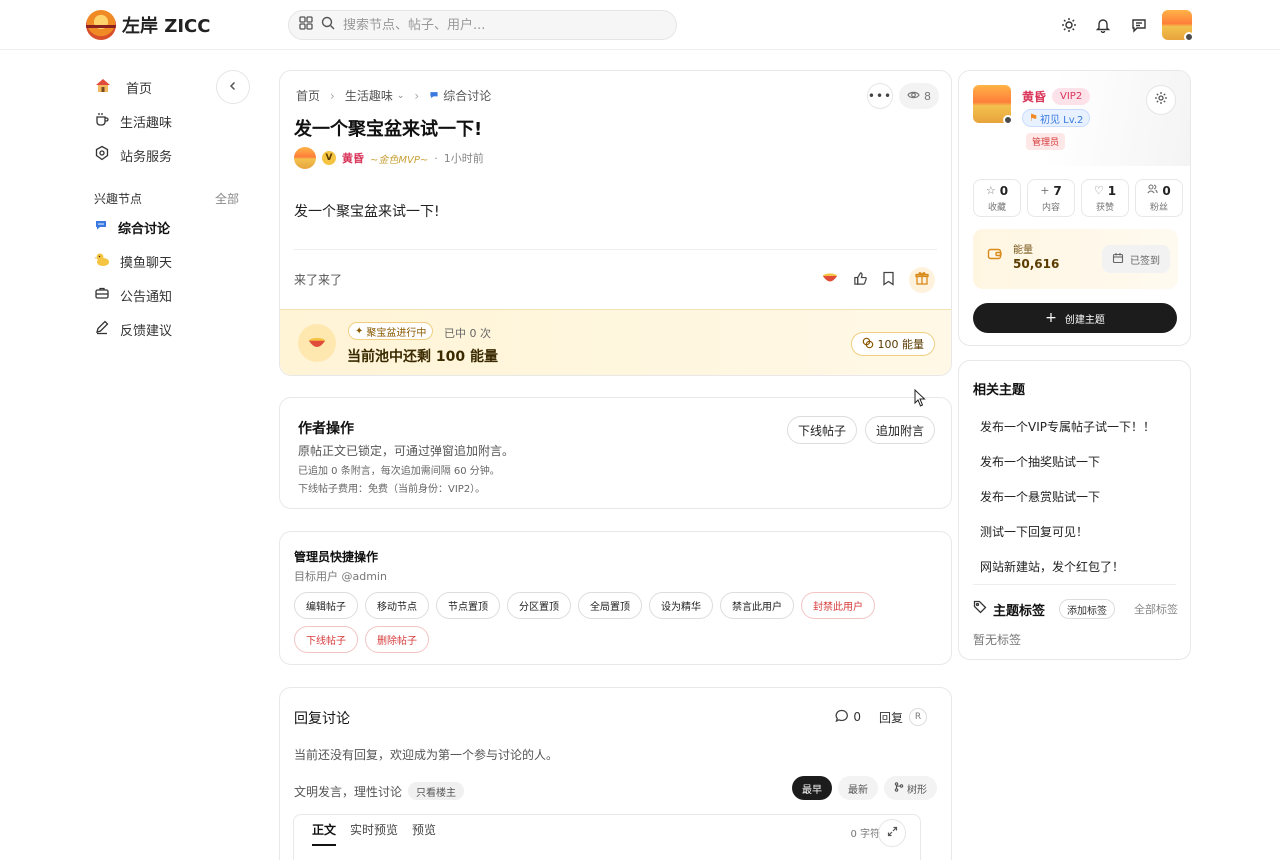  I want to click on reply-title: 回复讨论, so click(322, 719).